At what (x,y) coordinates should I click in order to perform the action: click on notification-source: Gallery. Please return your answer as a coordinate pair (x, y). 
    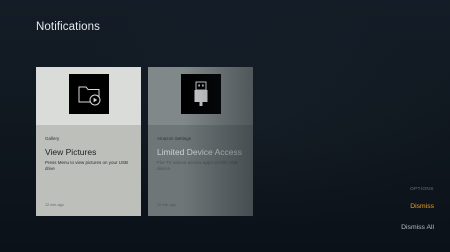
    Looking at the image, I should click on (52, 138).